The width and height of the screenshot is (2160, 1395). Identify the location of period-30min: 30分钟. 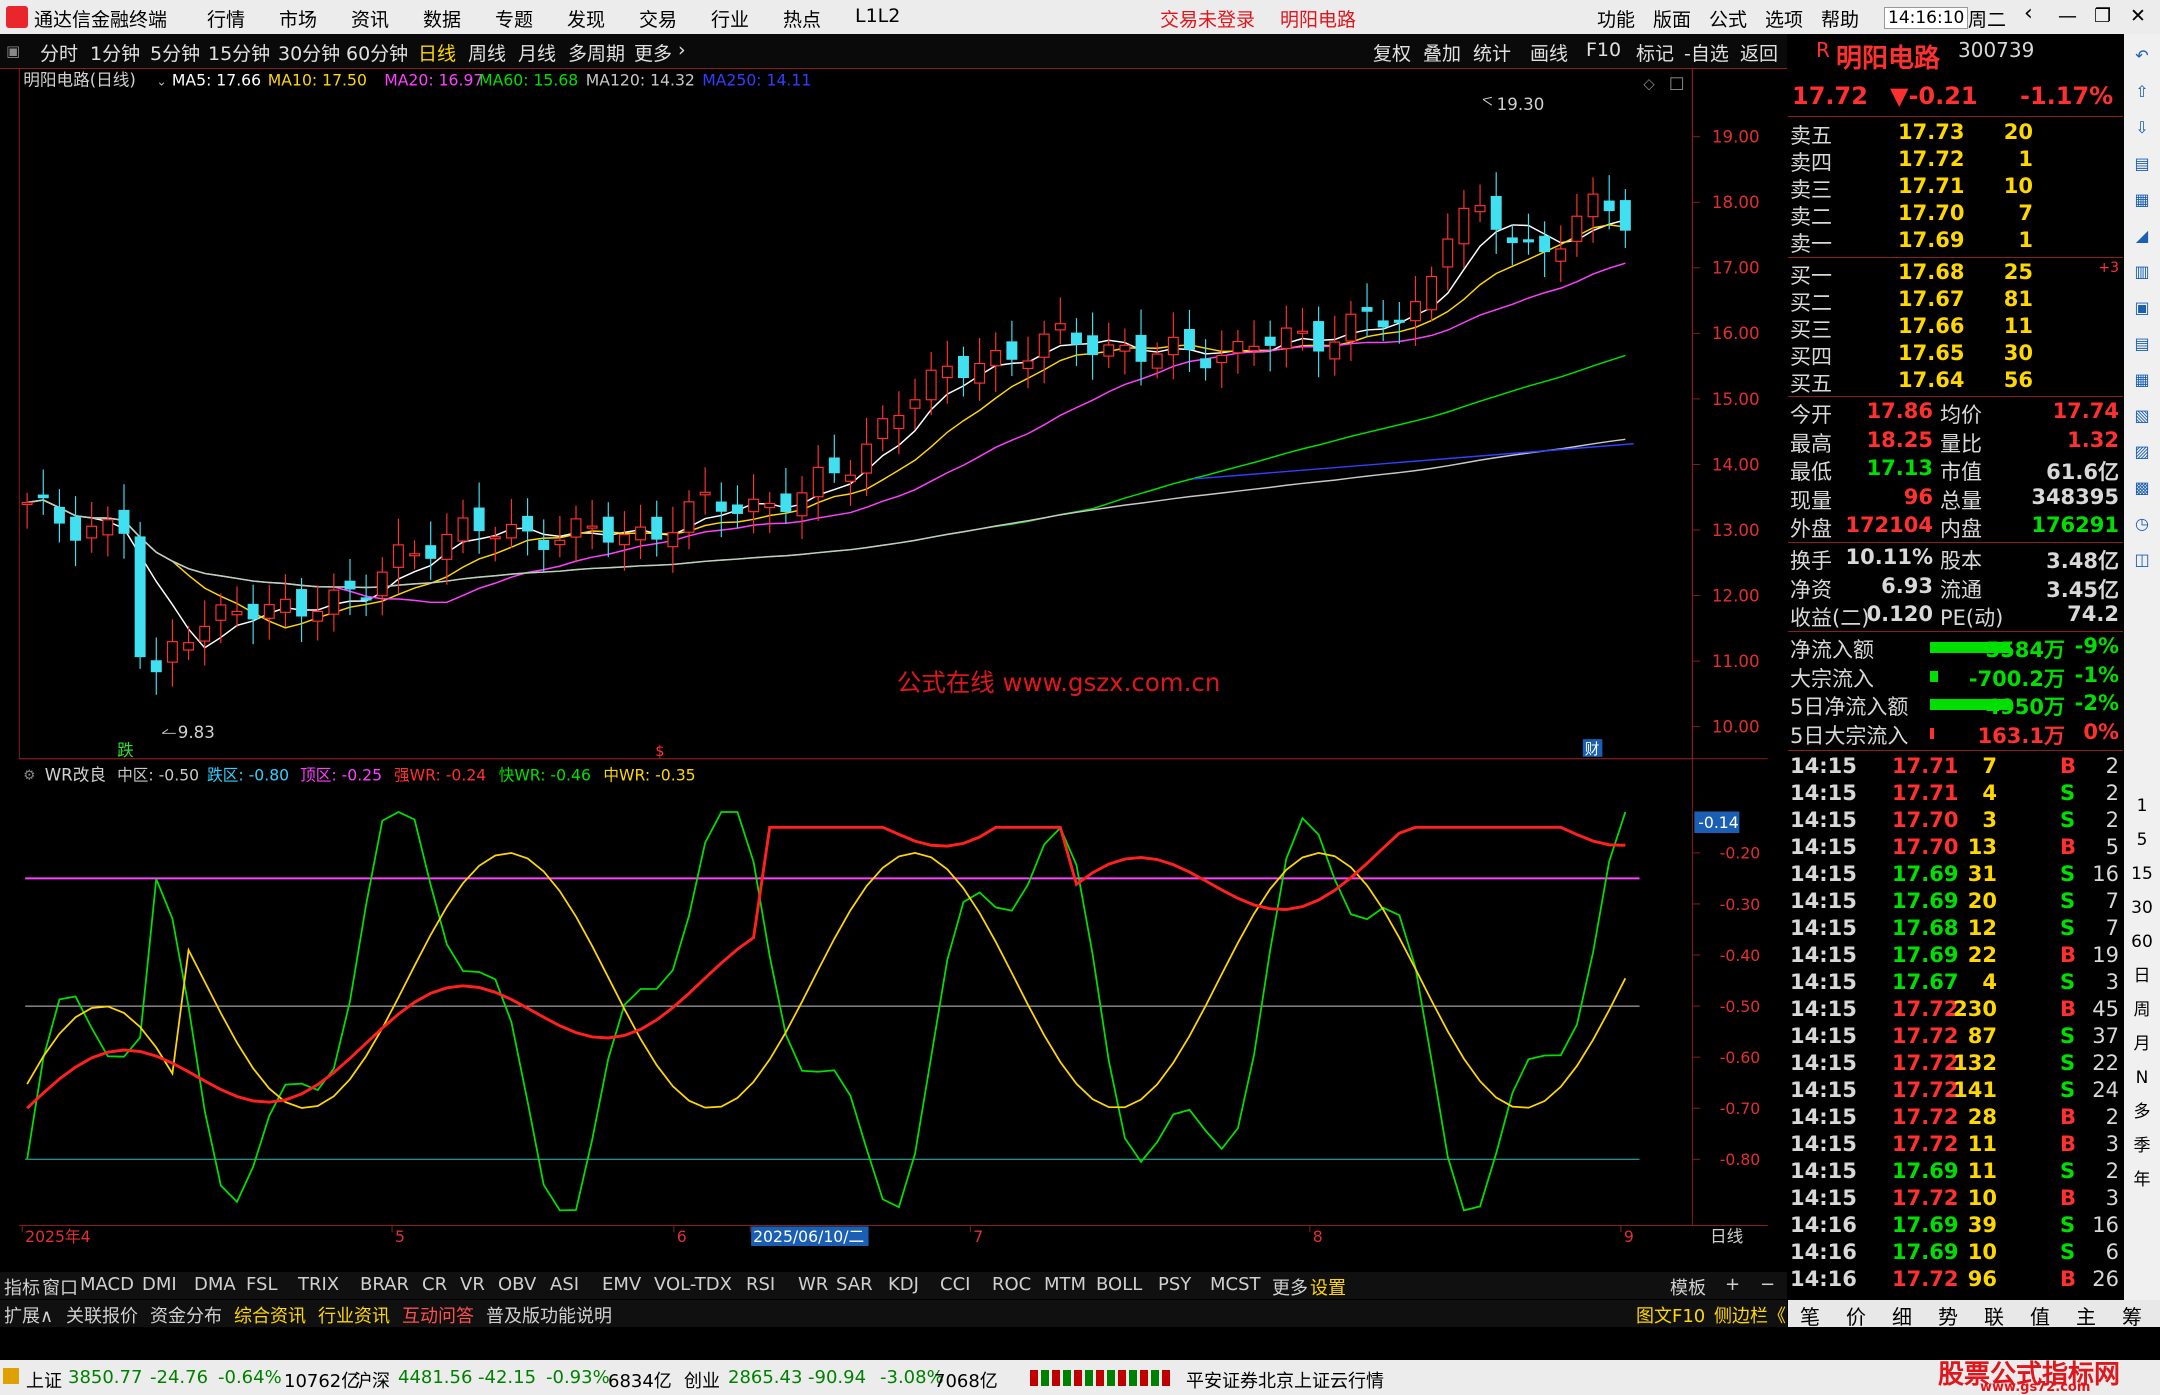
(309, 52).